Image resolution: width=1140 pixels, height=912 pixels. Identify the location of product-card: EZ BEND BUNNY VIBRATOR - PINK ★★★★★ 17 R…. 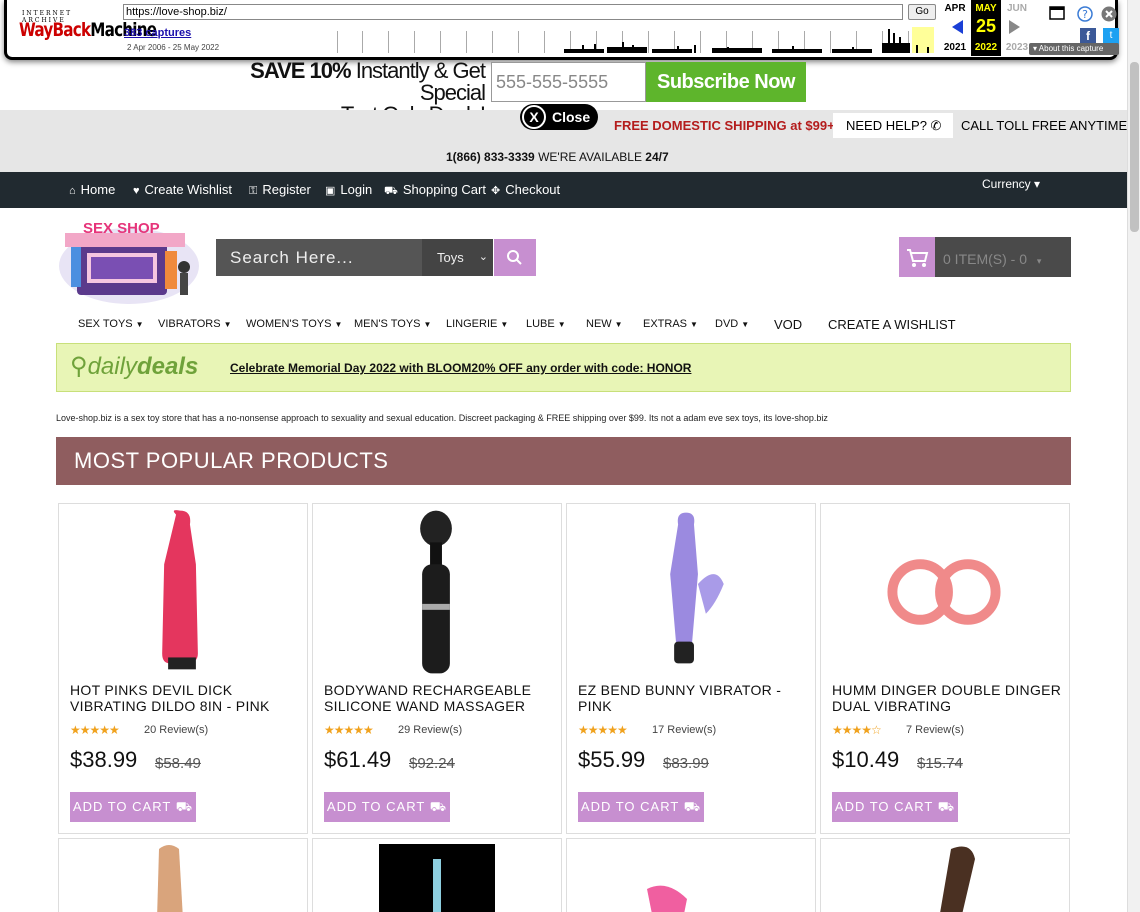
(691, 668).